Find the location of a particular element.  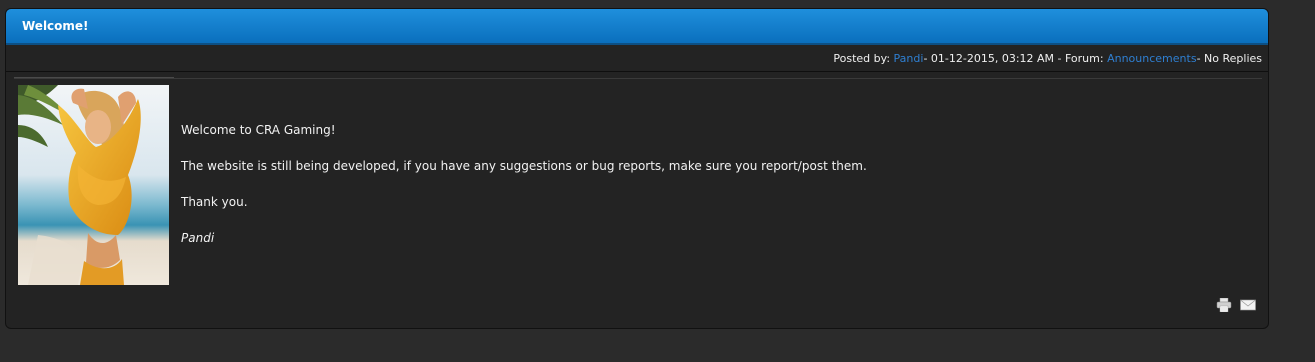

body-line-3: Thank you. is located at coordinates (214, 202).